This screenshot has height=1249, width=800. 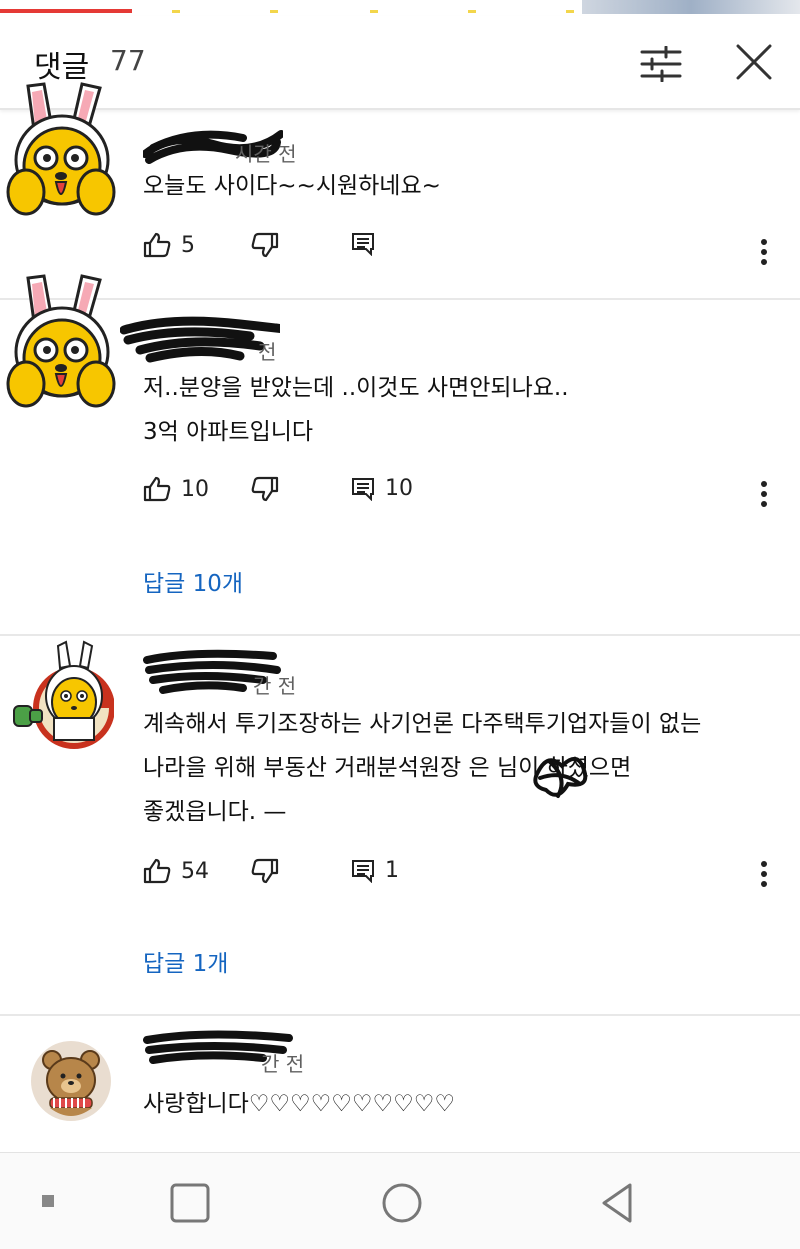 I want to click on comment-timestamp: 시간 전, so click(x=266, y=154).